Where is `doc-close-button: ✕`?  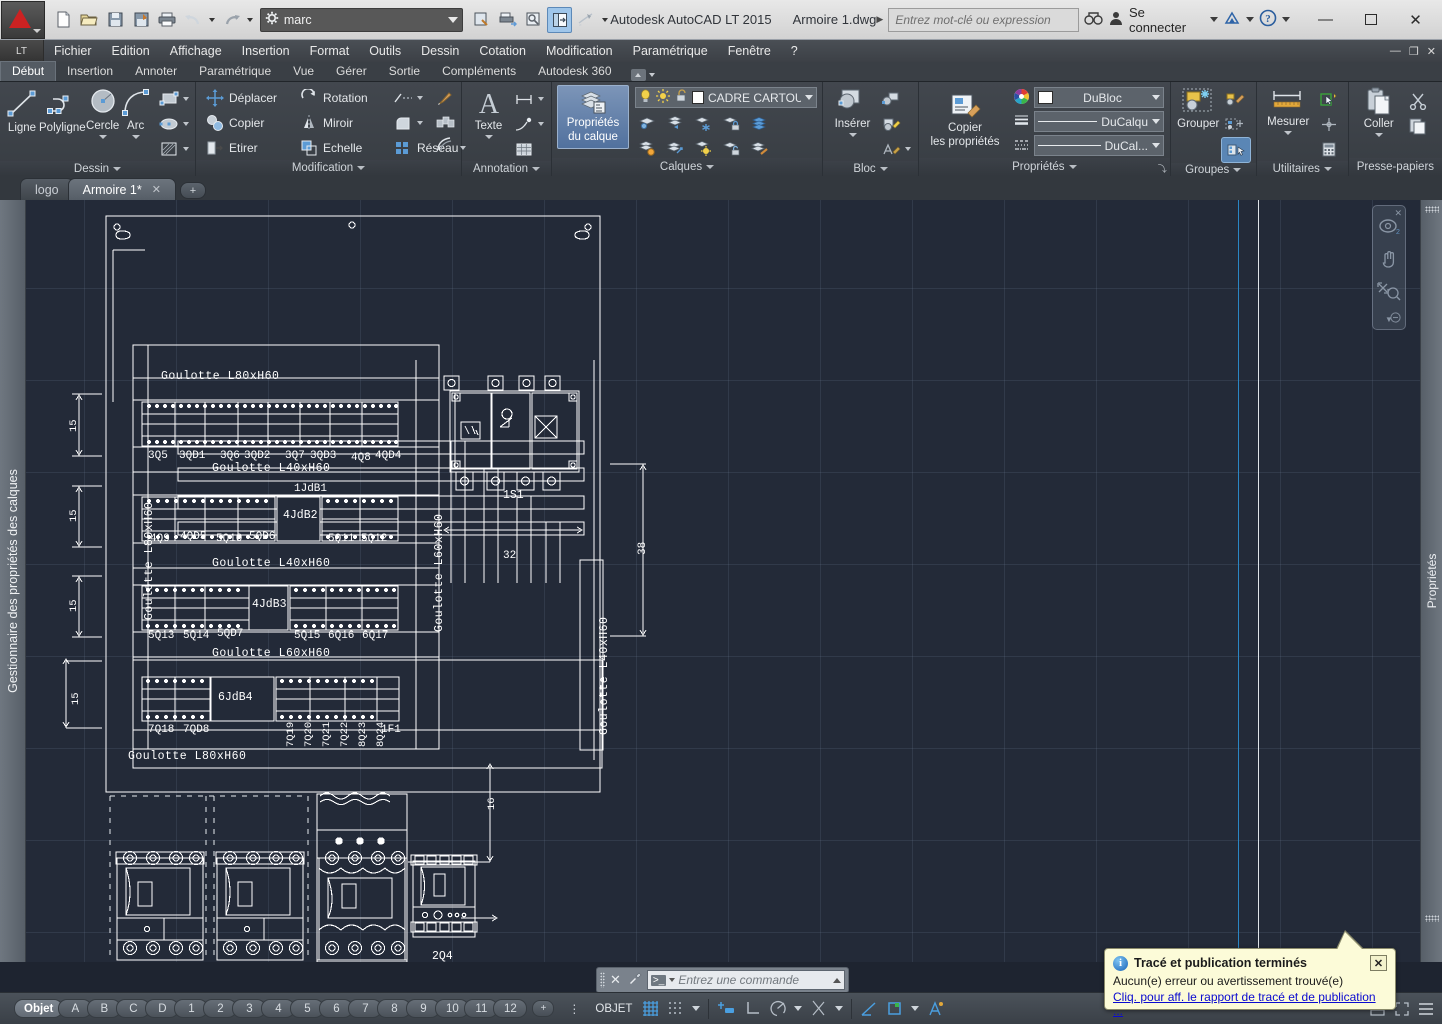 doc-close-button: ✕ is located at coordinates (1431, 51).